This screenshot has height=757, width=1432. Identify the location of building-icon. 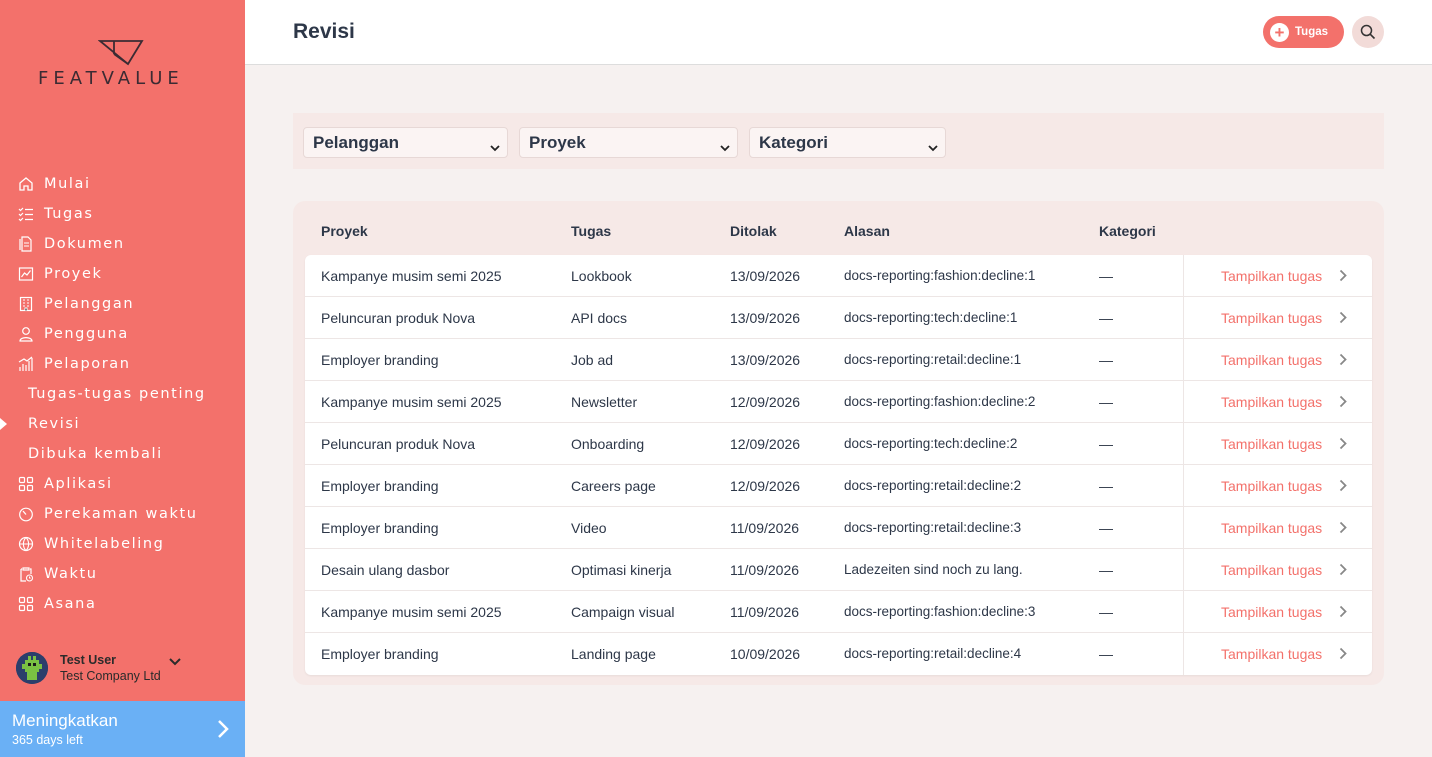
(26, 304).